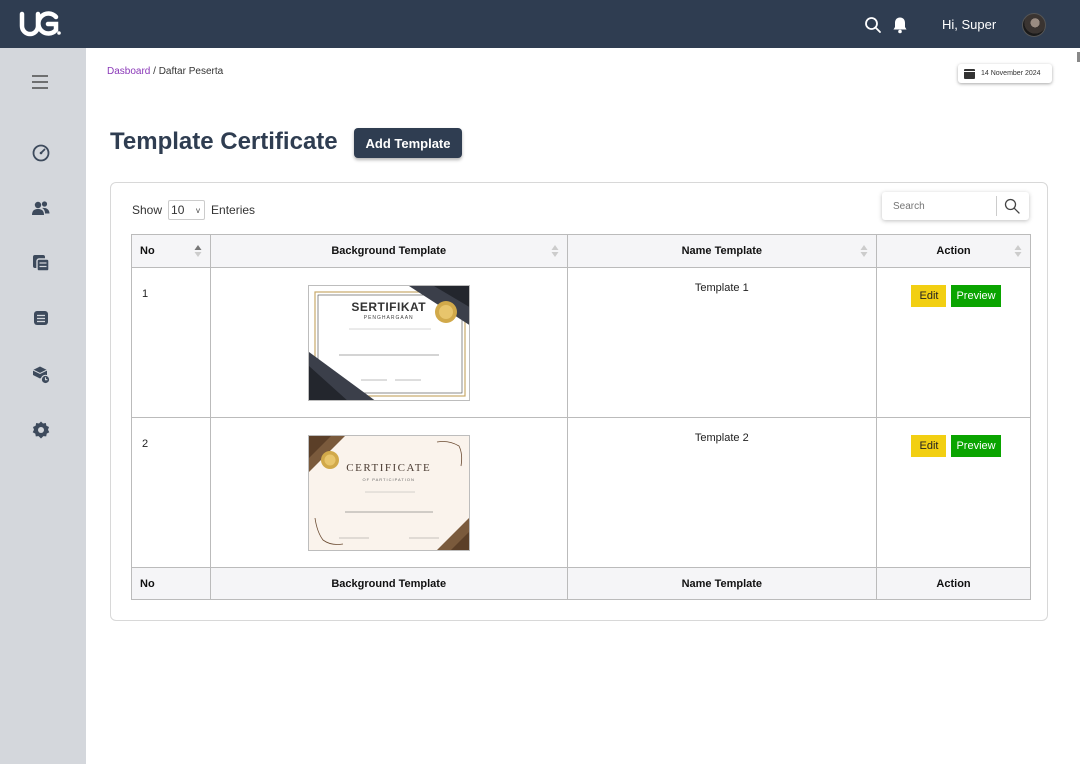  What do you see at coordinates (191, 71) in the screenshot?
I see `breadcrumb-current: Daftar Peserta` at bounding box center [191, 71].